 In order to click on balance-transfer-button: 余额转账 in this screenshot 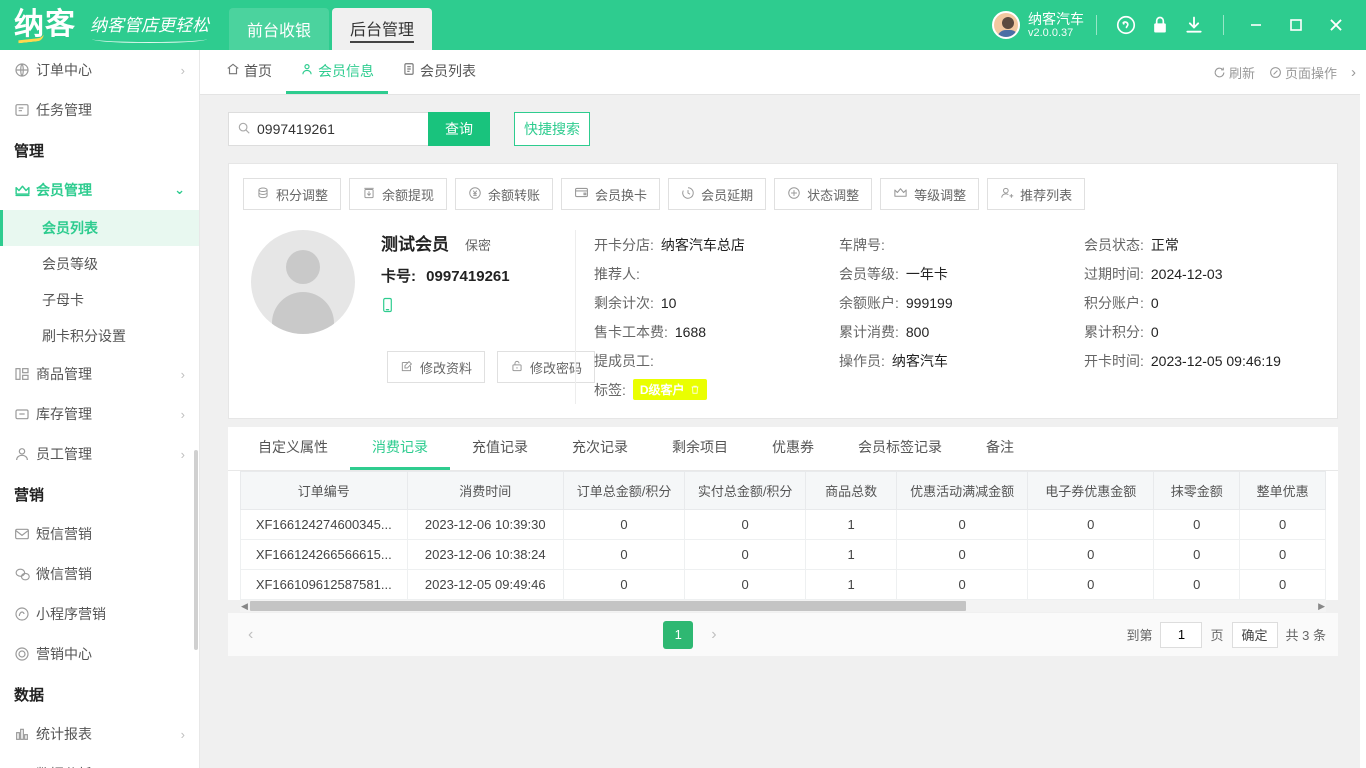, I will do `click(504, 194)`.